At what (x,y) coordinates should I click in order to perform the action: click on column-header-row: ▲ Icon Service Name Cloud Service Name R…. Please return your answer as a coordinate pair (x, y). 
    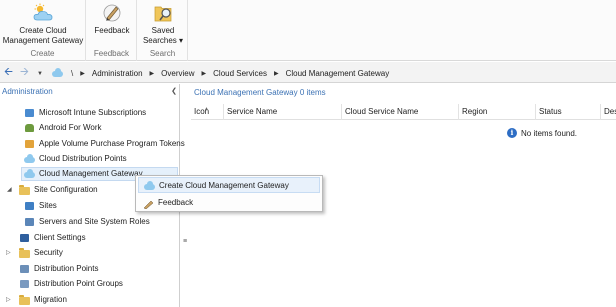
    Looking at the image, I should click on (403, 112).